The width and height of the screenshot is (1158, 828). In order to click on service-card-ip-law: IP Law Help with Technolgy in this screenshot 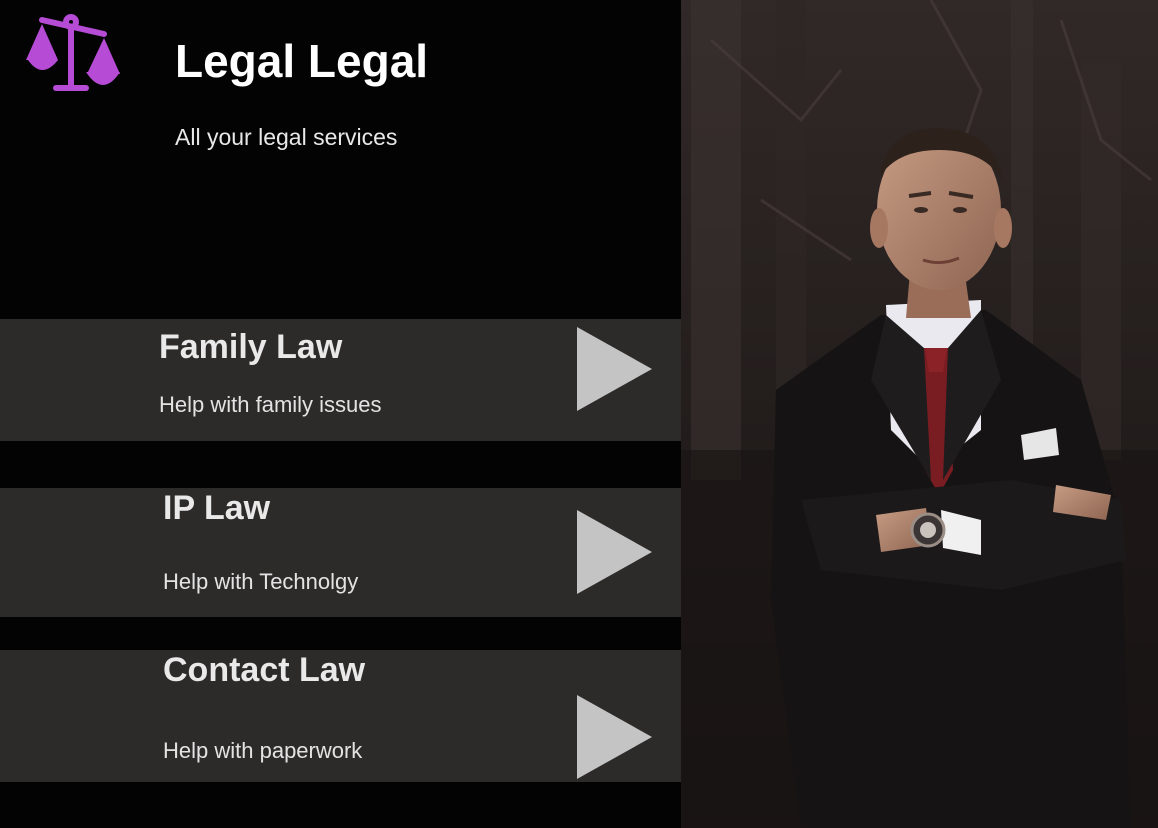, I will do `click(340, 552)`.